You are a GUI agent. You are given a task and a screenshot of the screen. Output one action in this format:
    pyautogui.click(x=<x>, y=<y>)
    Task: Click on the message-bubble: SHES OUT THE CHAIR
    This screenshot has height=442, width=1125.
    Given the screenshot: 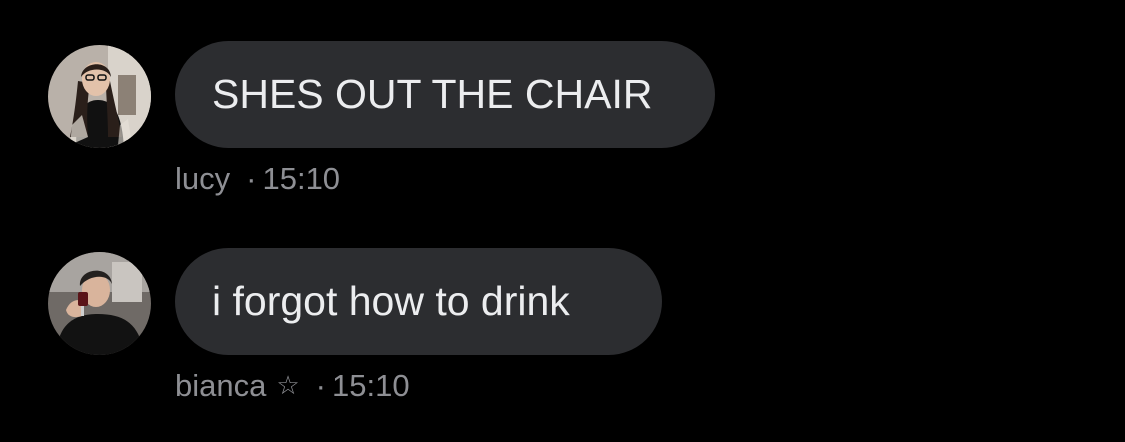 What is the action you would take?
    pyautogui.click(x=445, y=94)
    